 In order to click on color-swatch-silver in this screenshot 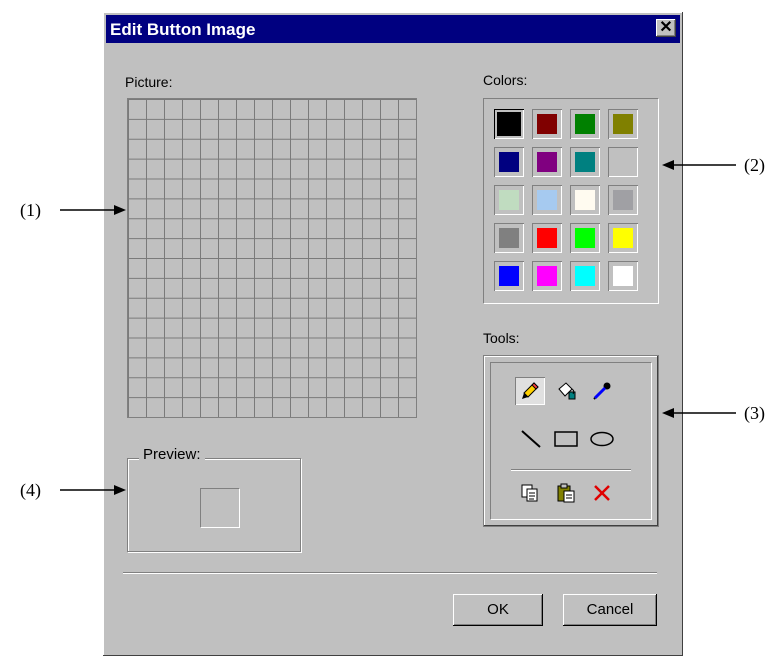, I will do `click(623, 162)`.